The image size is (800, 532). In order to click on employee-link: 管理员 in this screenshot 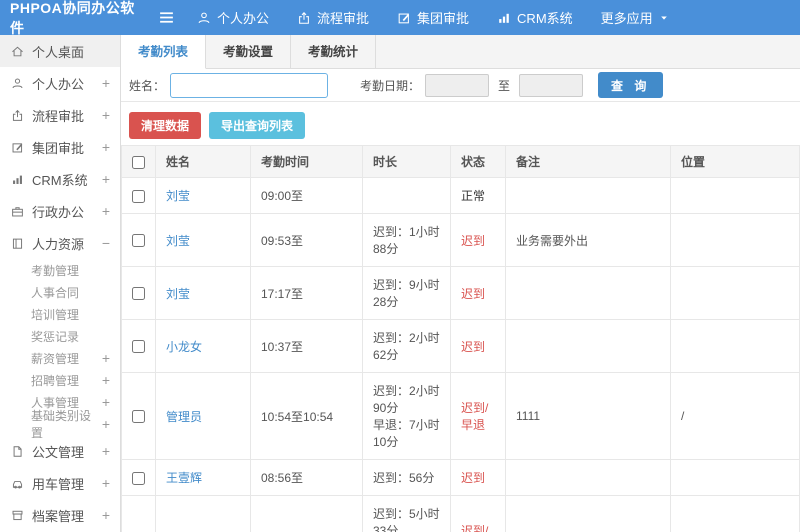, I will do `click(184, 417)`.